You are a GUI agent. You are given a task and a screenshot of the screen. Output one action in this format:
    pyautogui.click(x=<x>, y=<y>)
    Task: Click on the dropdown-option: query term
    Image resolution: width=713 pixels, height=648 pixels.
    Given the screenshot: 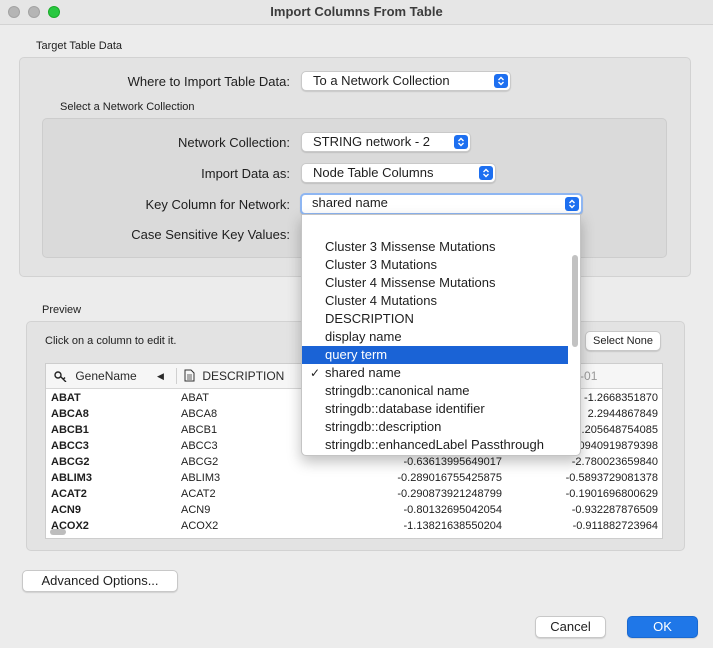 What is the action you would take?
    pyautogui.click(x=435, y=355)
    